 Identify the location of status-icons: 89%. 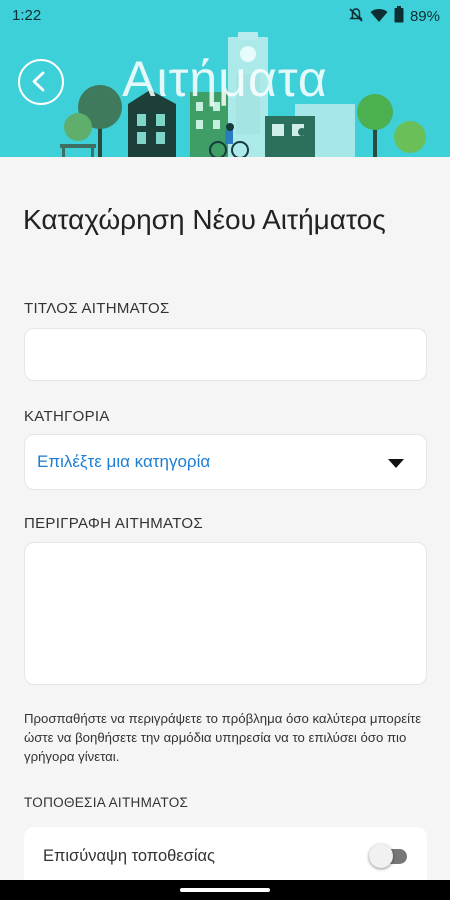
(394, 16).